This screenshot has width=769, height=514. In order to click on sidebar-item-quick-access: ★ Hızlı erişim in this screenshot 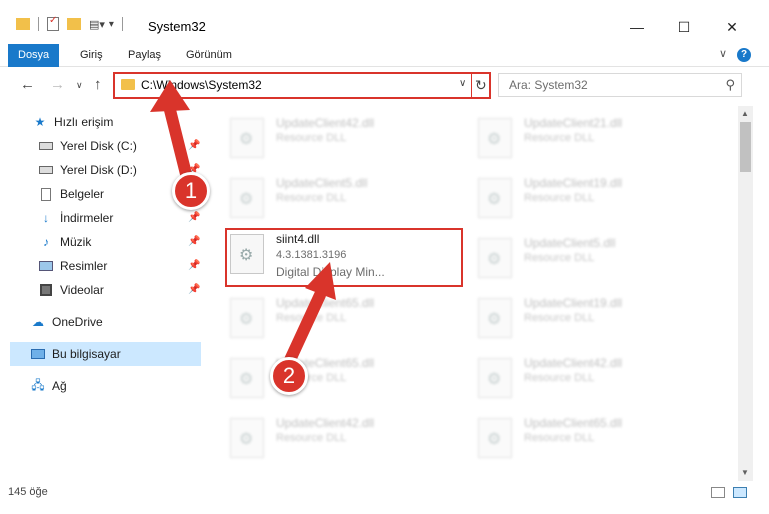, I will do `click(73, 122)`.